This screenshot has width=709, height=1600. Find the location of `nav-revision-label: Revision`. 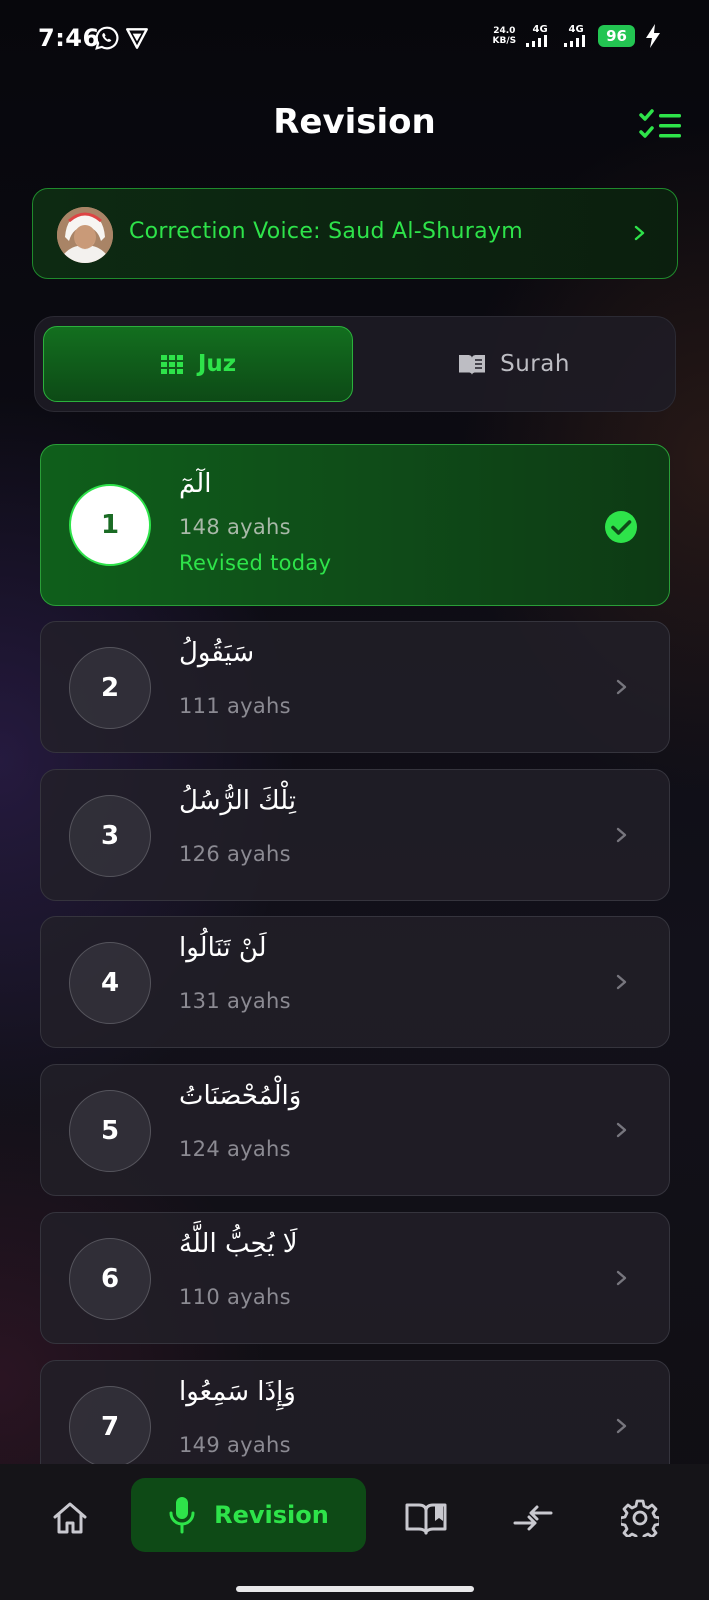

nav-revision-label: Revision is located at coordinates (271, 1515).